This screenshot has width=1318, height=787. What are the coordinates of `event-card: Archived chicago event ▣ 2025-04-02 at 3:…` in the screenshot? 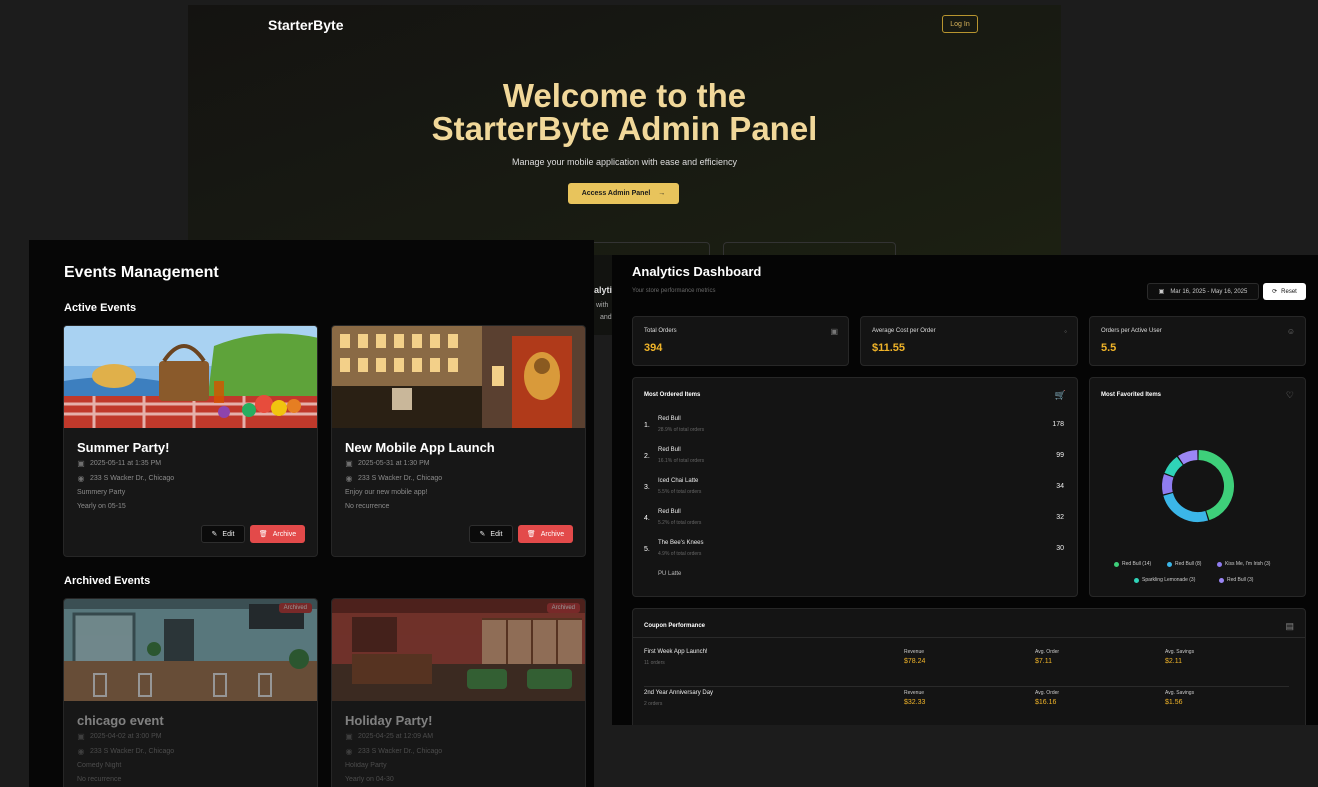 It's located at (190, 692).